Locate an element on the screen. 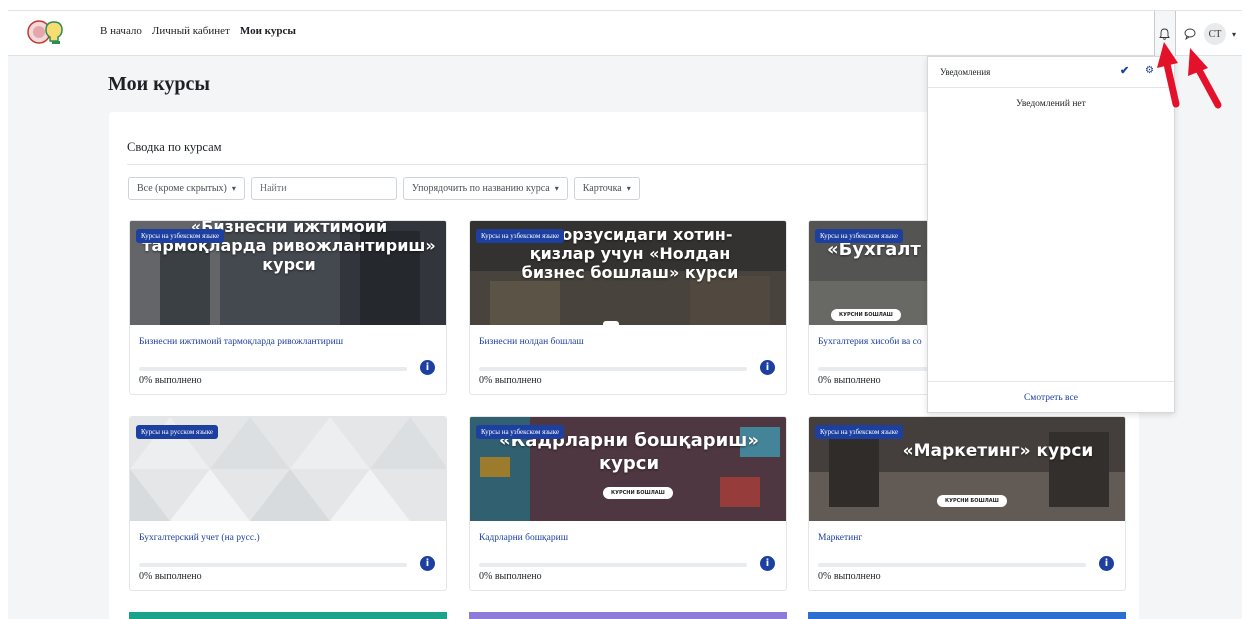 This screenshot has height=619, width=1245. nav-my-courses-link: Мои курсы is located at coordinates (268, 31).